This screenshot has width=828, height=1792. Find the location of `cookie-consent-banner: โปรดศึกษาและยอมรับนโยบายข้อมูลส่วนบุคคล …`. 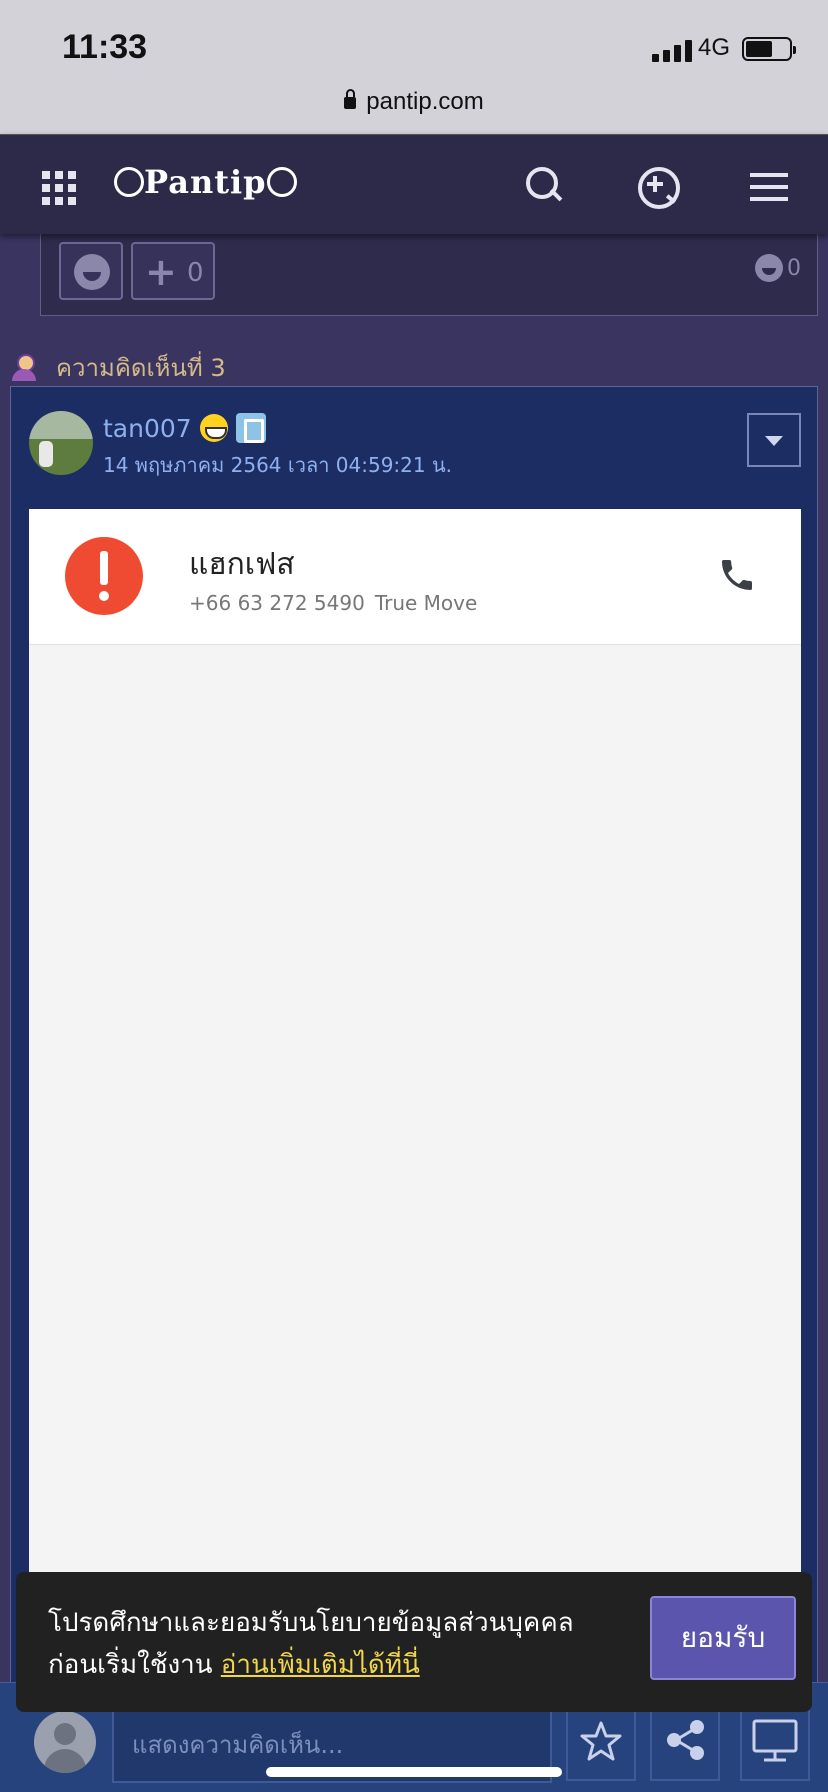

cookie-consent-banner: โปรดศึกษาและยอมรับนโยบายข้อมูลส่วนบุคคล … is located at coordinates (414, 1642).